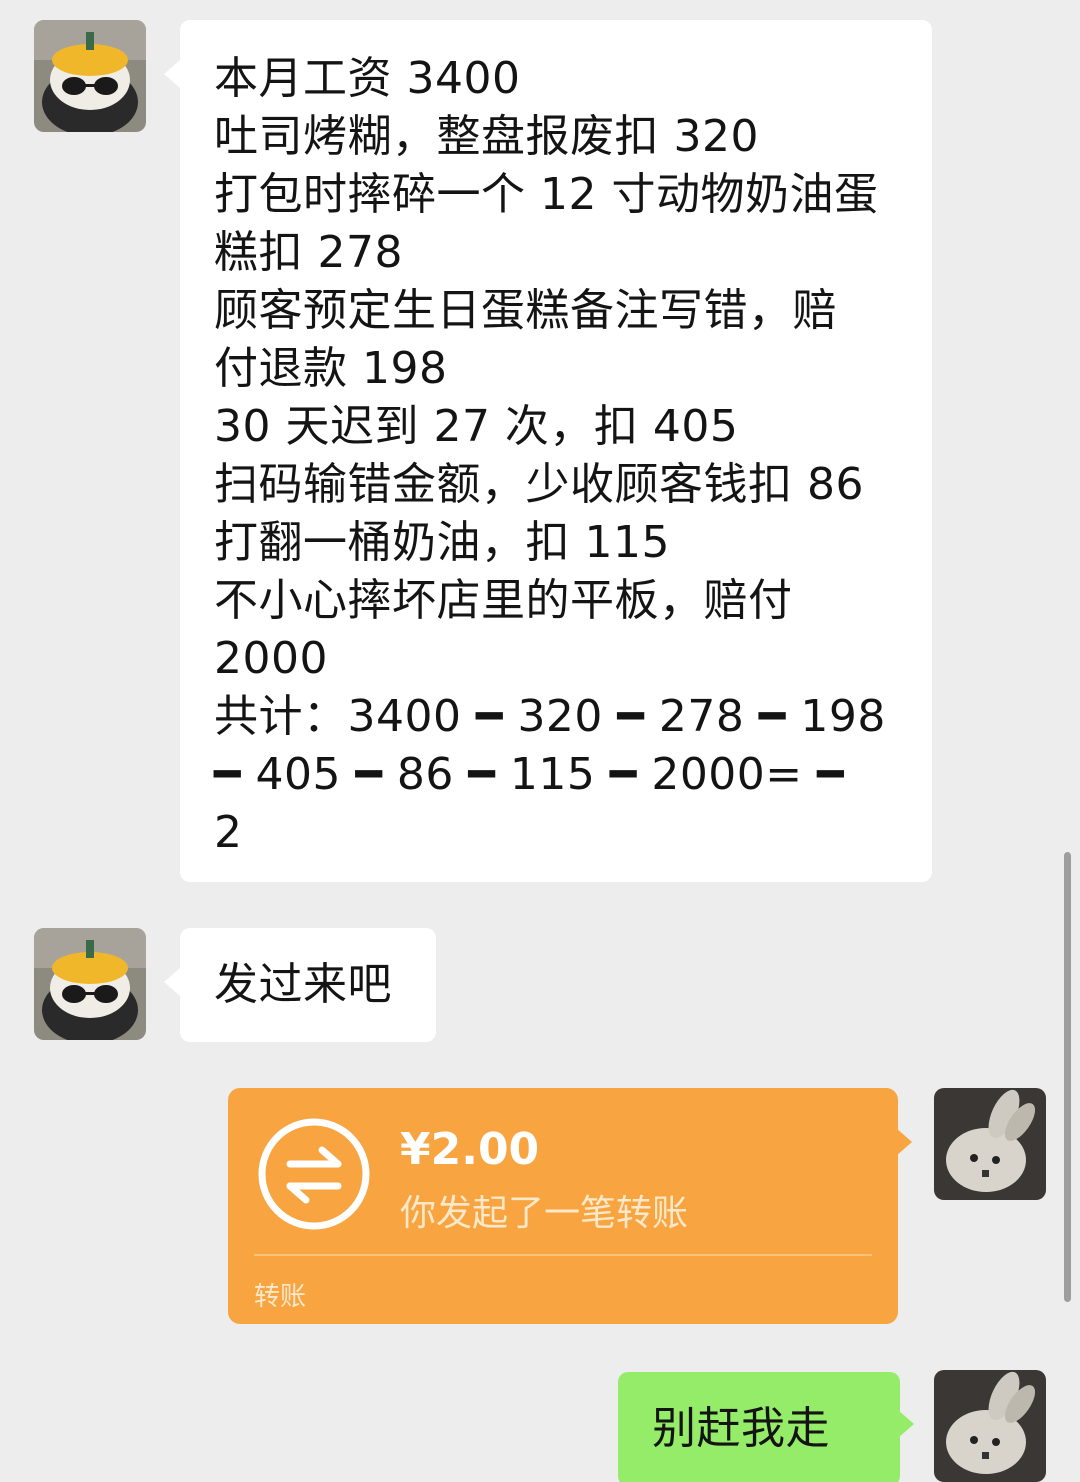 The image size is (1080, 1482). I want to click on message-bubble-reply: 别赶我走, so click(759, 1427).